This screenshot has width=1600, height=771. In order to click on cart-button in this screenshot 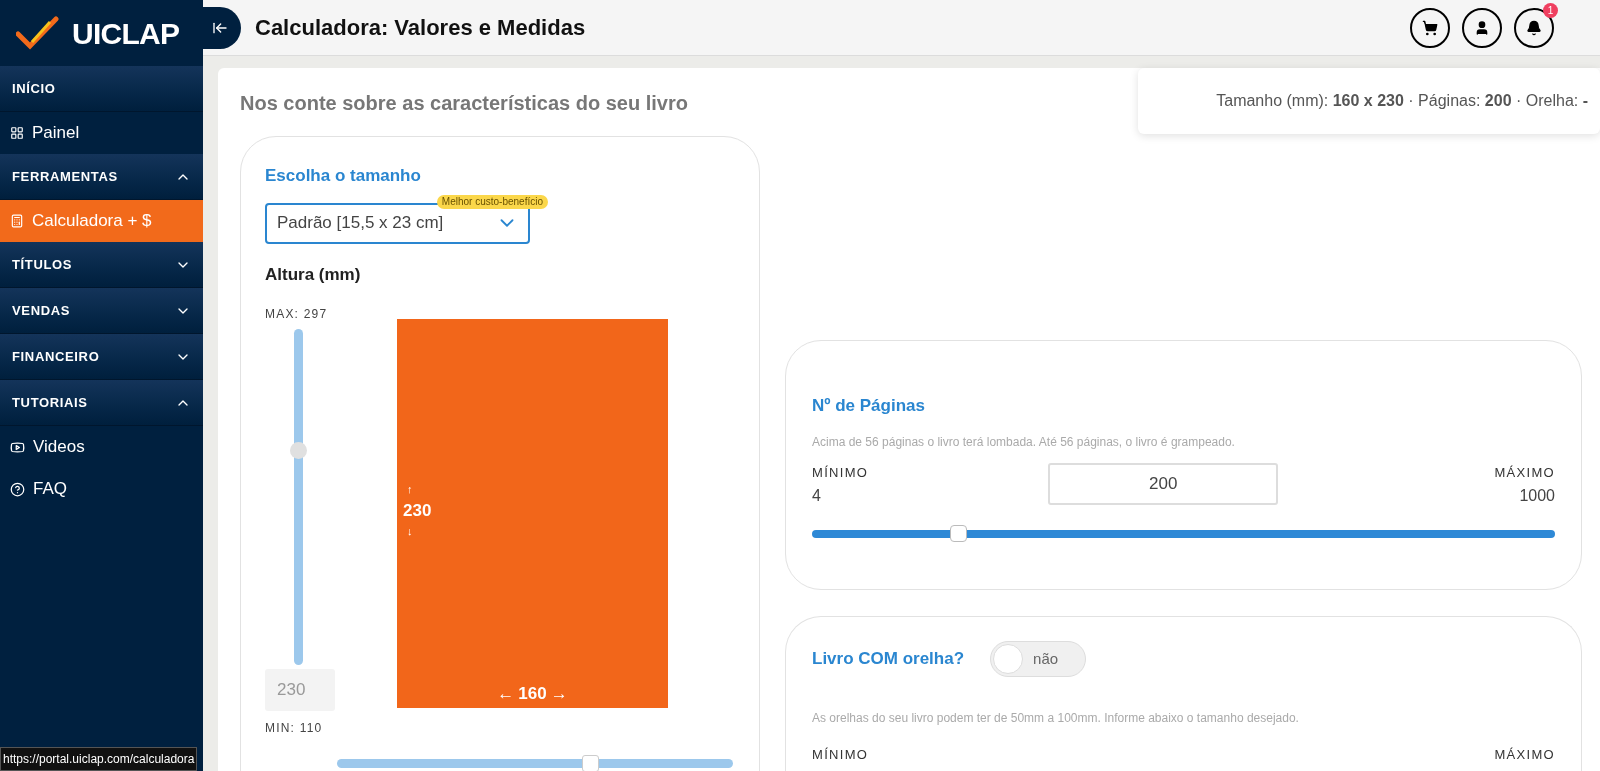, I will do `click(1430, 27)`.